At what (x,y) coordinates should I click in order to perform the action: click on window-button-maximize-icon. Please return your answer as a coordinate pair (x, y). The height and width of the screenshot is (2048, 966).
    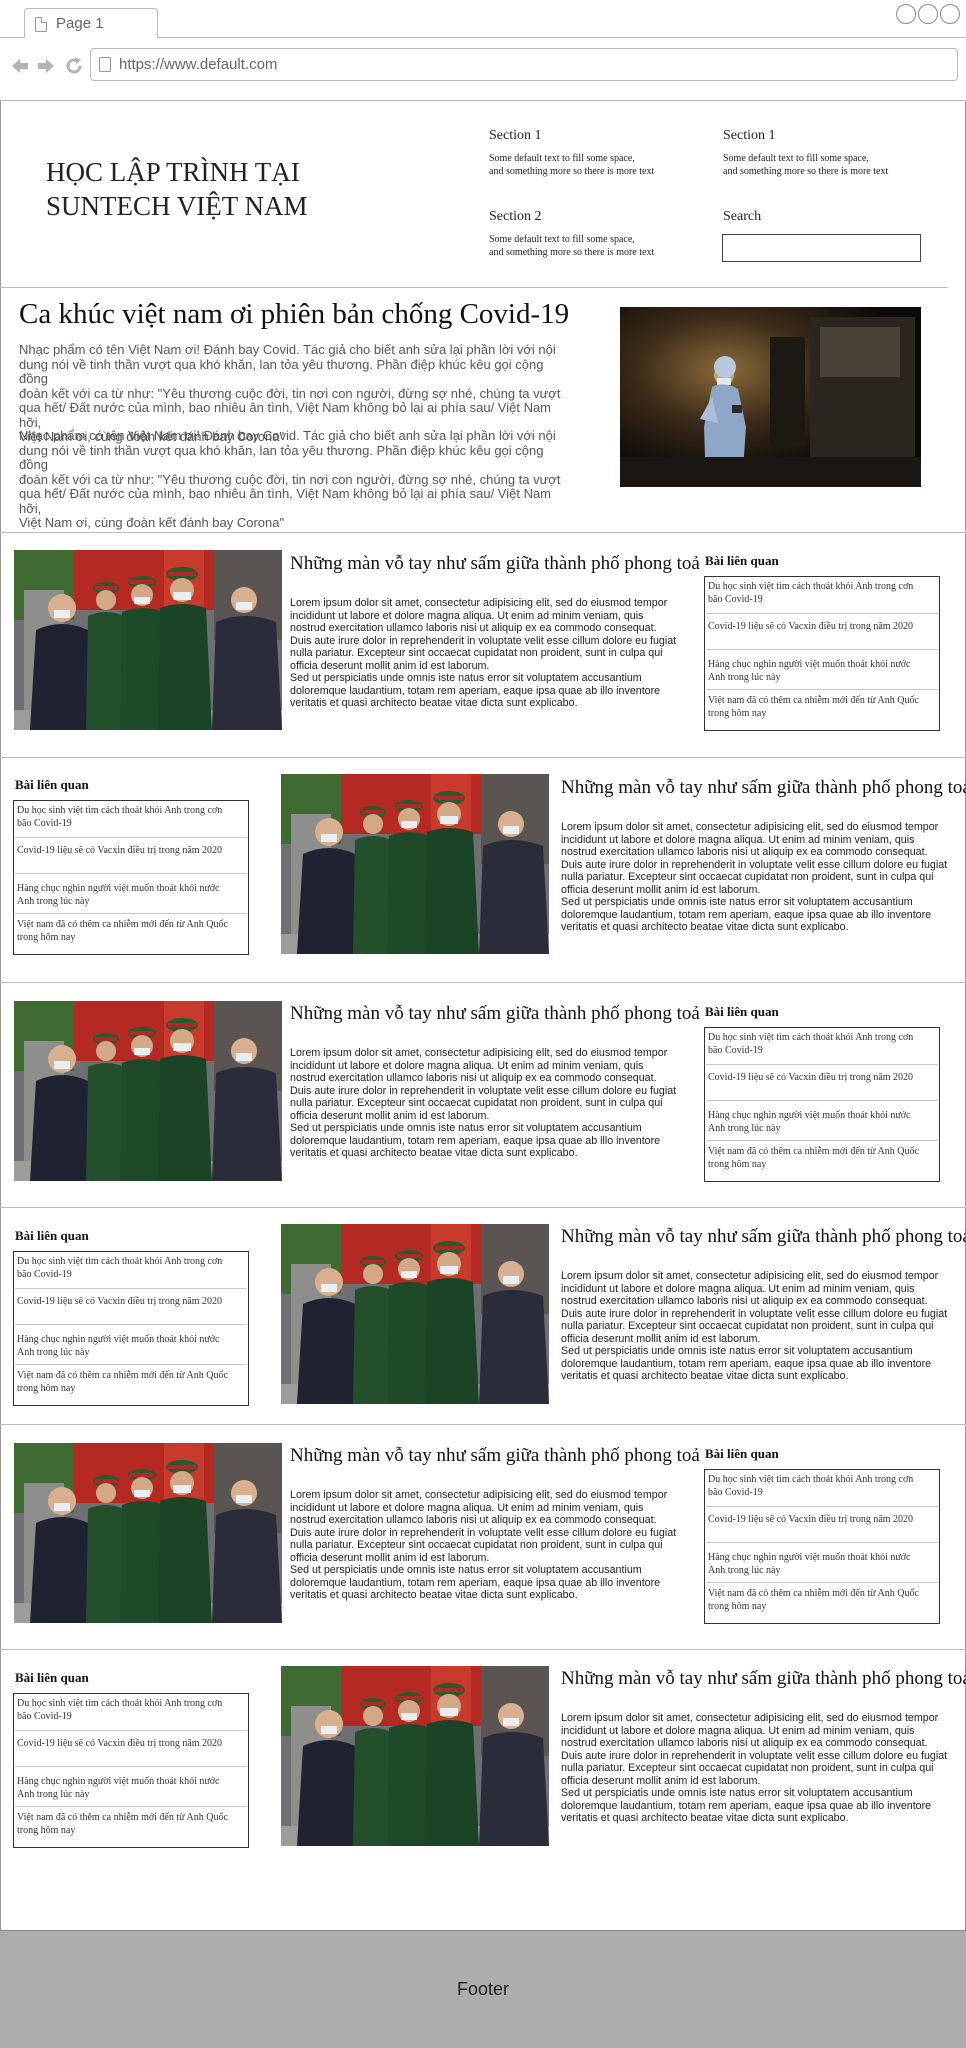
    Looking at the image, I should click on (928, 14).